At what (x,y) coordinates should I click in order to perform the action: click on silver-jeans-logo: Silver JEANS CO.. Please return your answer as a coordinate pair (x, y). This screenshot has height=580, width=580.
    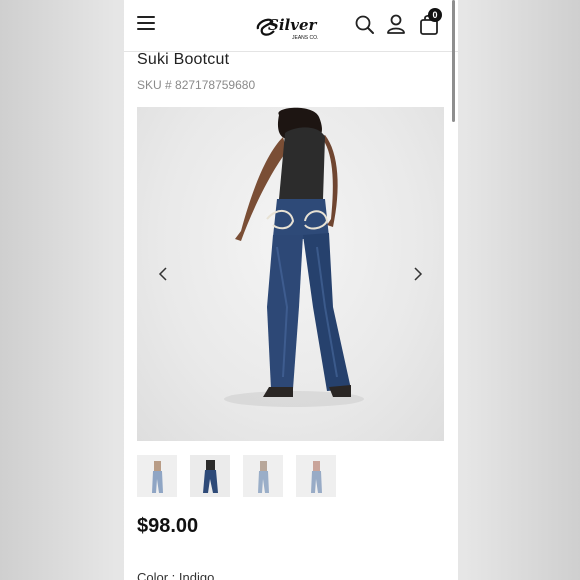
    Looking at the image, I should click on (291, 26).